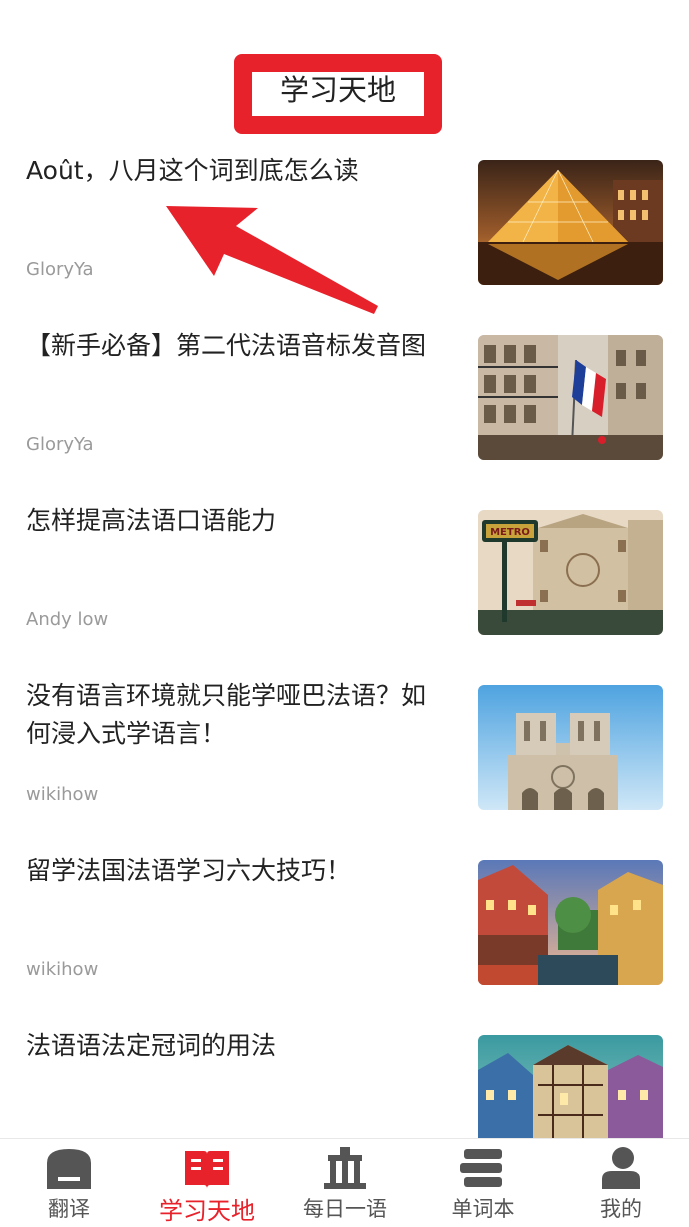 The image size is (689, 1227). I want to click on tab-label: 翻译, so click(69, 1209).